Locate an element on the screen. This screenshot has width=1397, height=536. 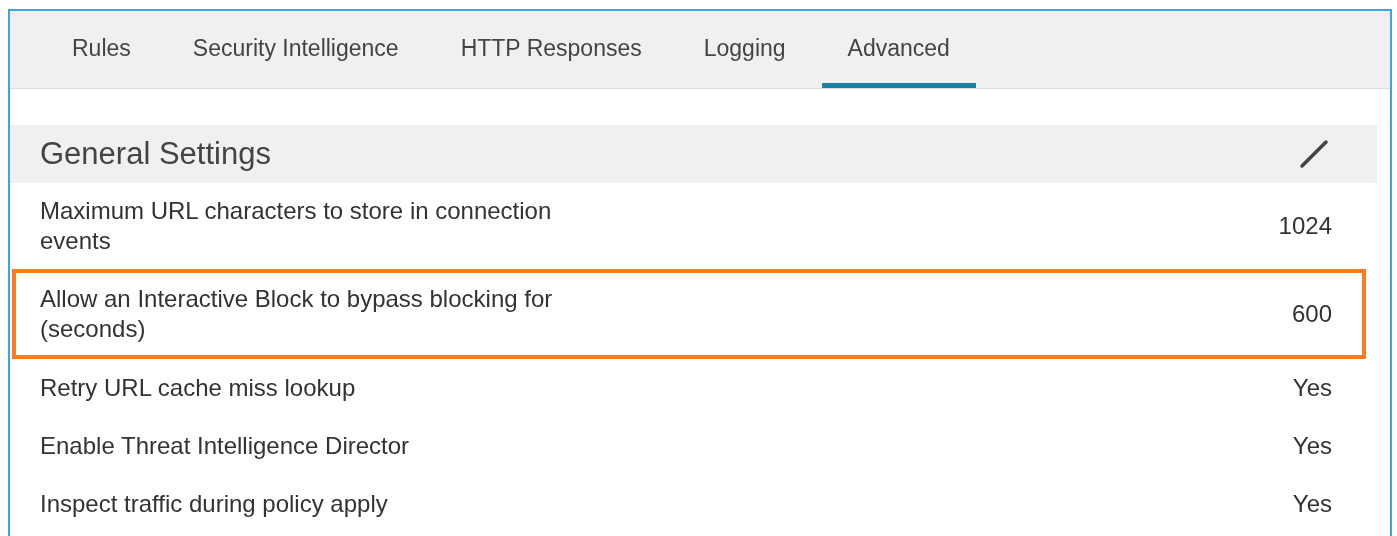
section-title: General Settings is located at coordinates (155, 154).